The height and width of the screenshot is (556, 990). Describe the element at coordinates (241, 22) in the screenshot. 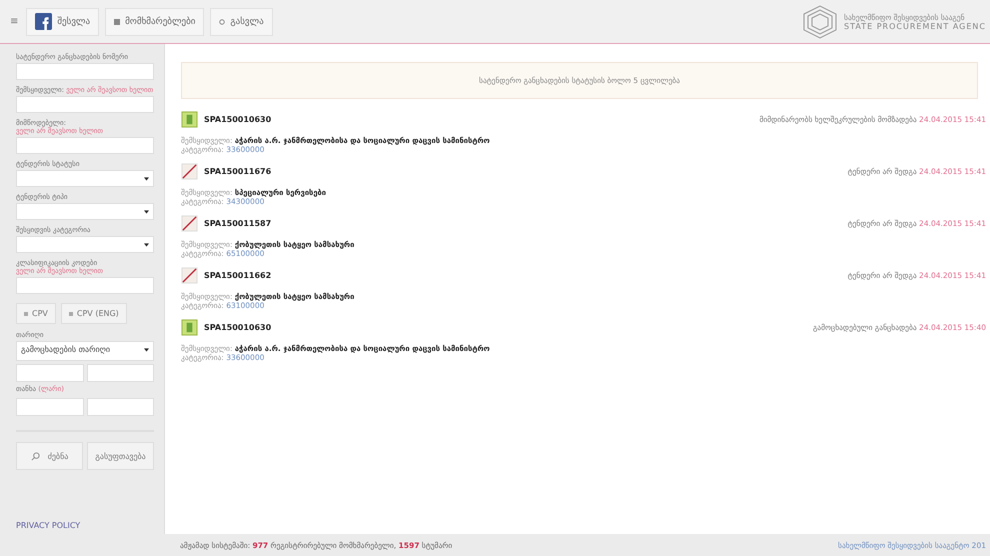

I see `menu-button: გასვლა` at that location.